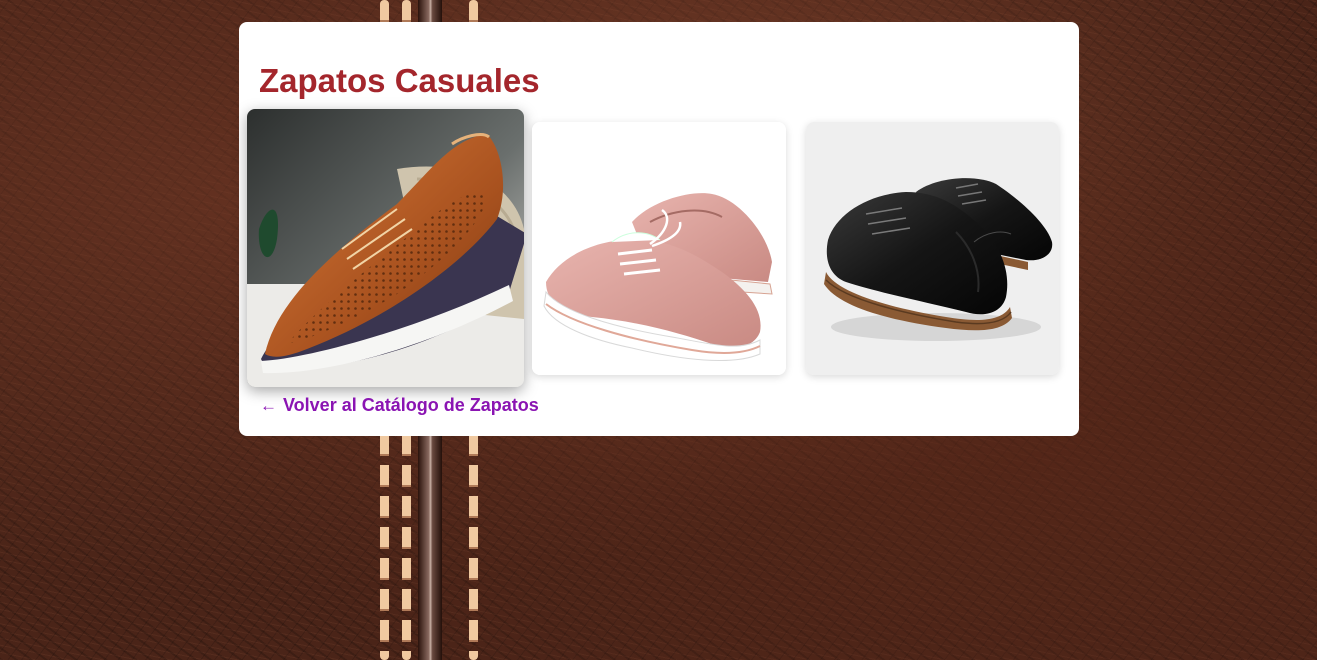 The height and width of the screenshot is (660, 1317). I want to click on back-arrow-icon: ←, so click(268, 405).